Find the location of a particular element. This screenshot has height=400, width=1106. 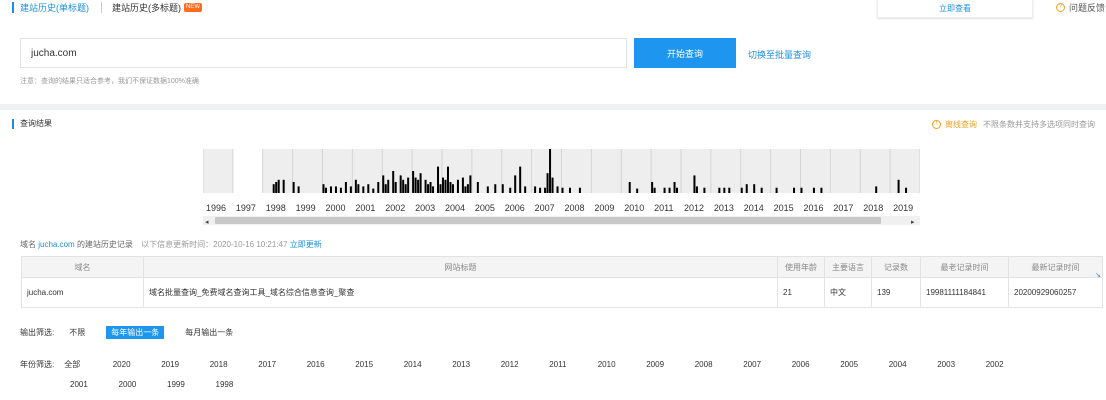

year-option: 2014 is located at coordinates (428, 364).